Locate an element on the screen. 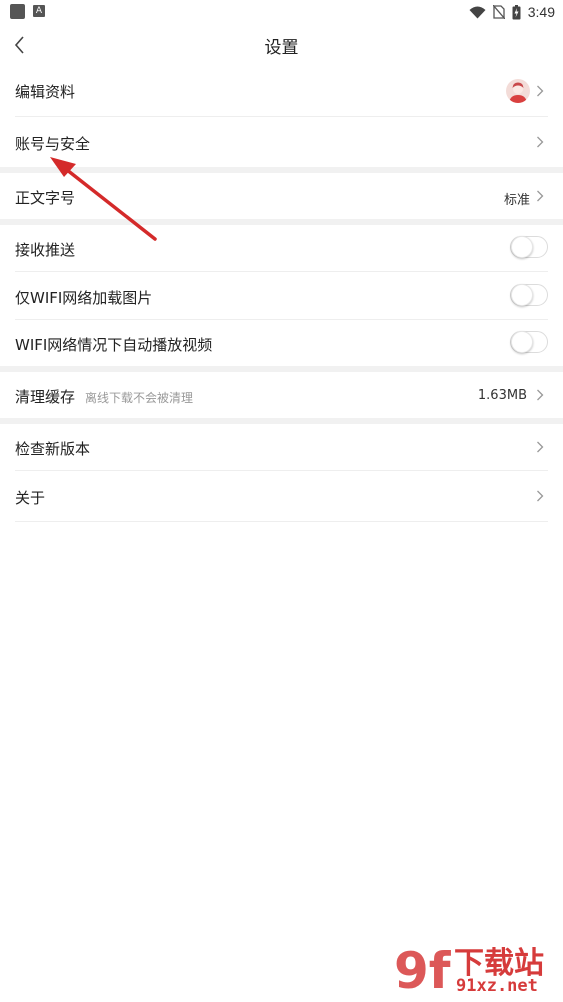 Image resolution: width=563 pixels, height=1002 pixels. row-push: 接收推送 is located at coordinates (281, 248).